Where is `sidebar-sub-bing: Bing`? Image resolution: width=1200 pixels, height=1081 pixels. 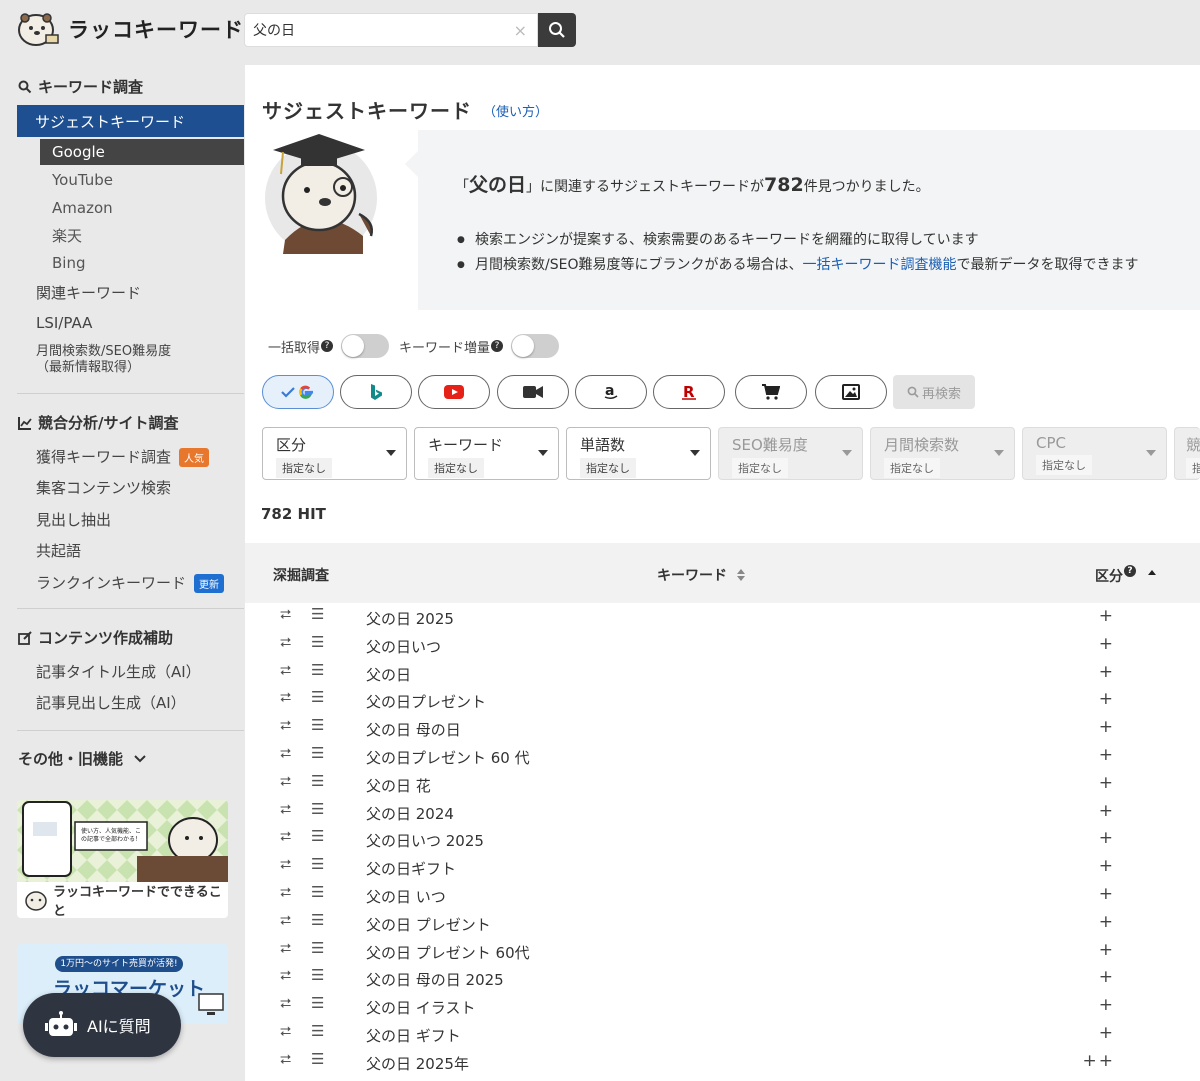 sidebar-sub-bing: Bing is located at coordinates (142, 263).